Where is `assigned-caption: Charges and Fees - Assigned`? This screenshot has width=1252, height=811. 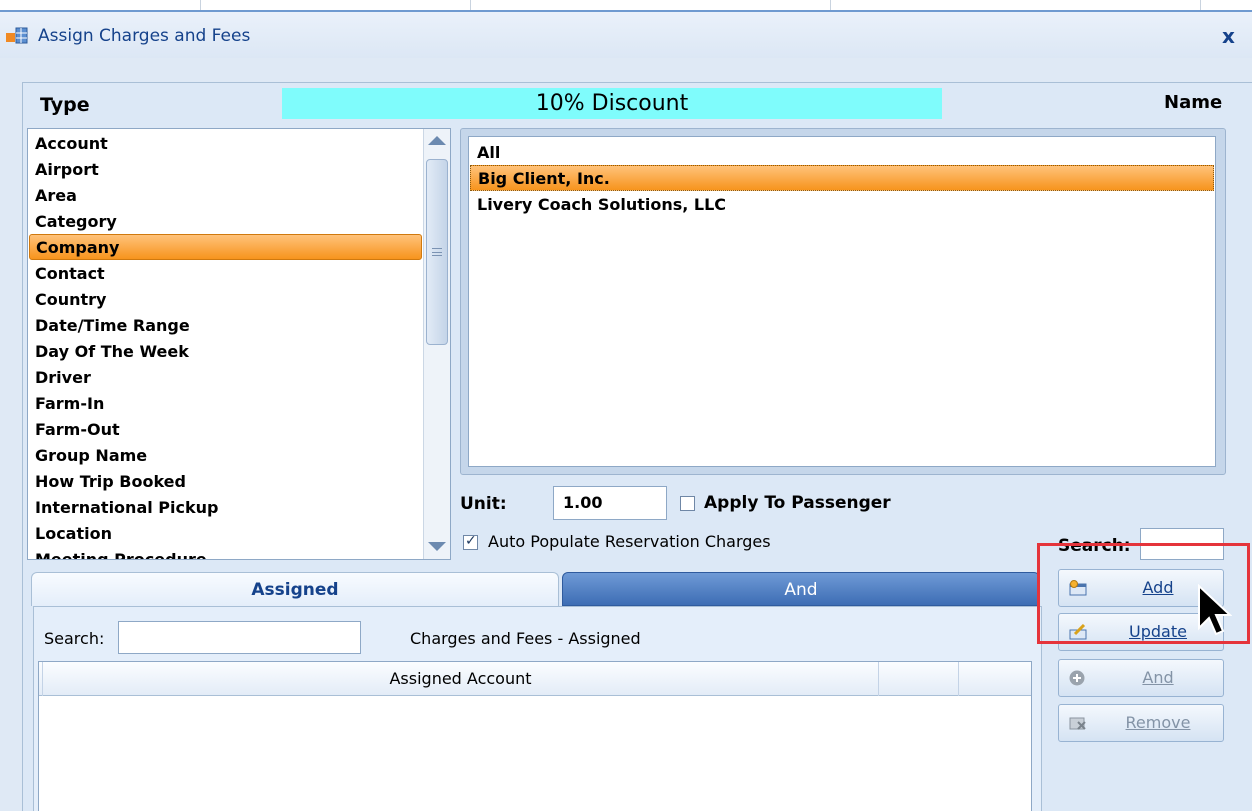
assigned-caption: Charges and Fees - Assigned is located at coordinates (525, 638).